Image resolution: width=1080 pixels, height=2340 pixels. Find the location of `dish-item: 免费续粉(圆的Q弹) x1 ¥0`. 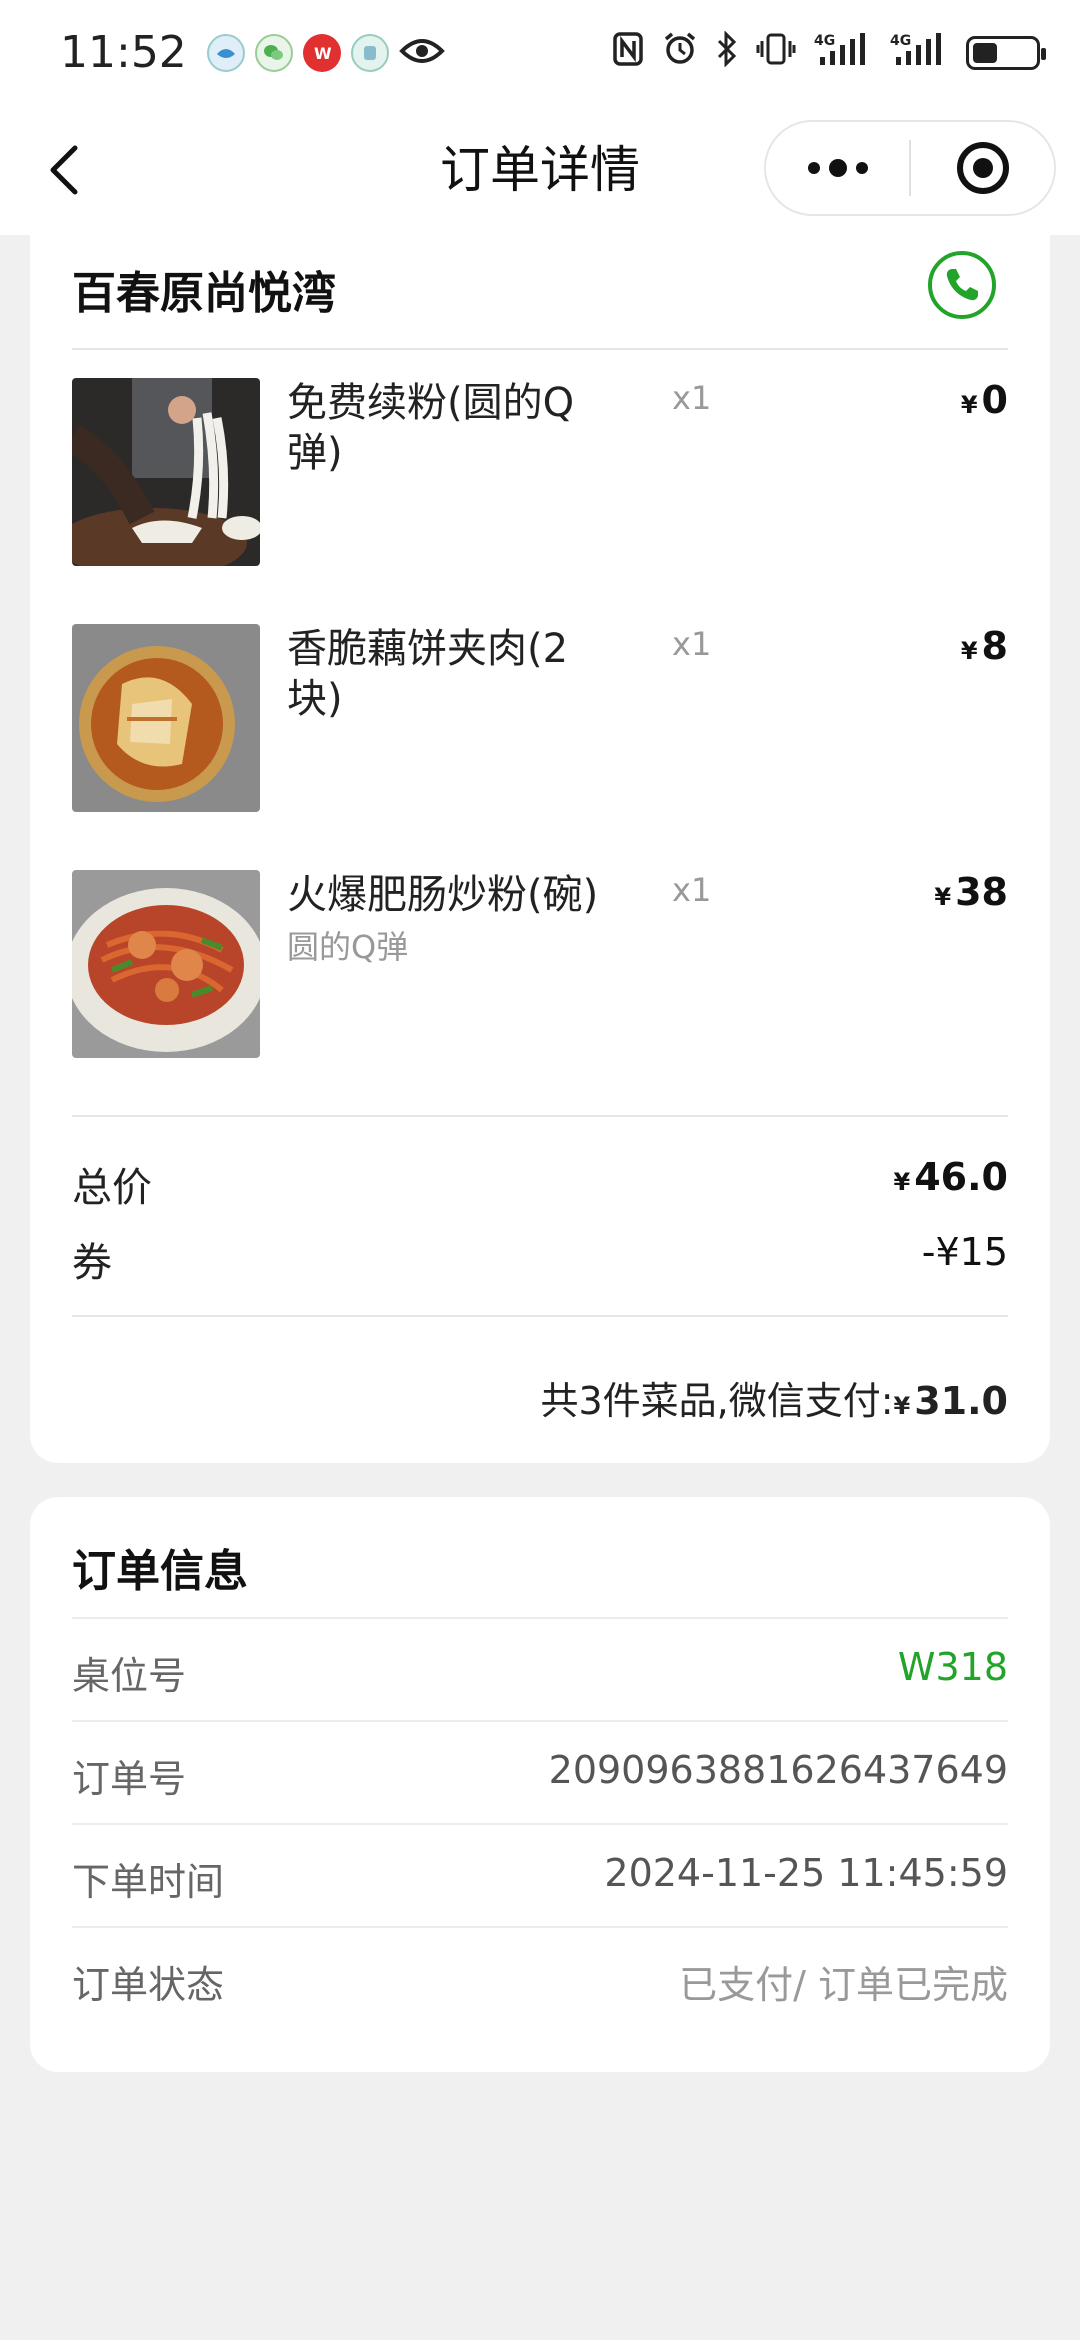

dish-item: 免费续粉(圆的Q弹) x1 ¥0 is located at coordinates (540, 473).